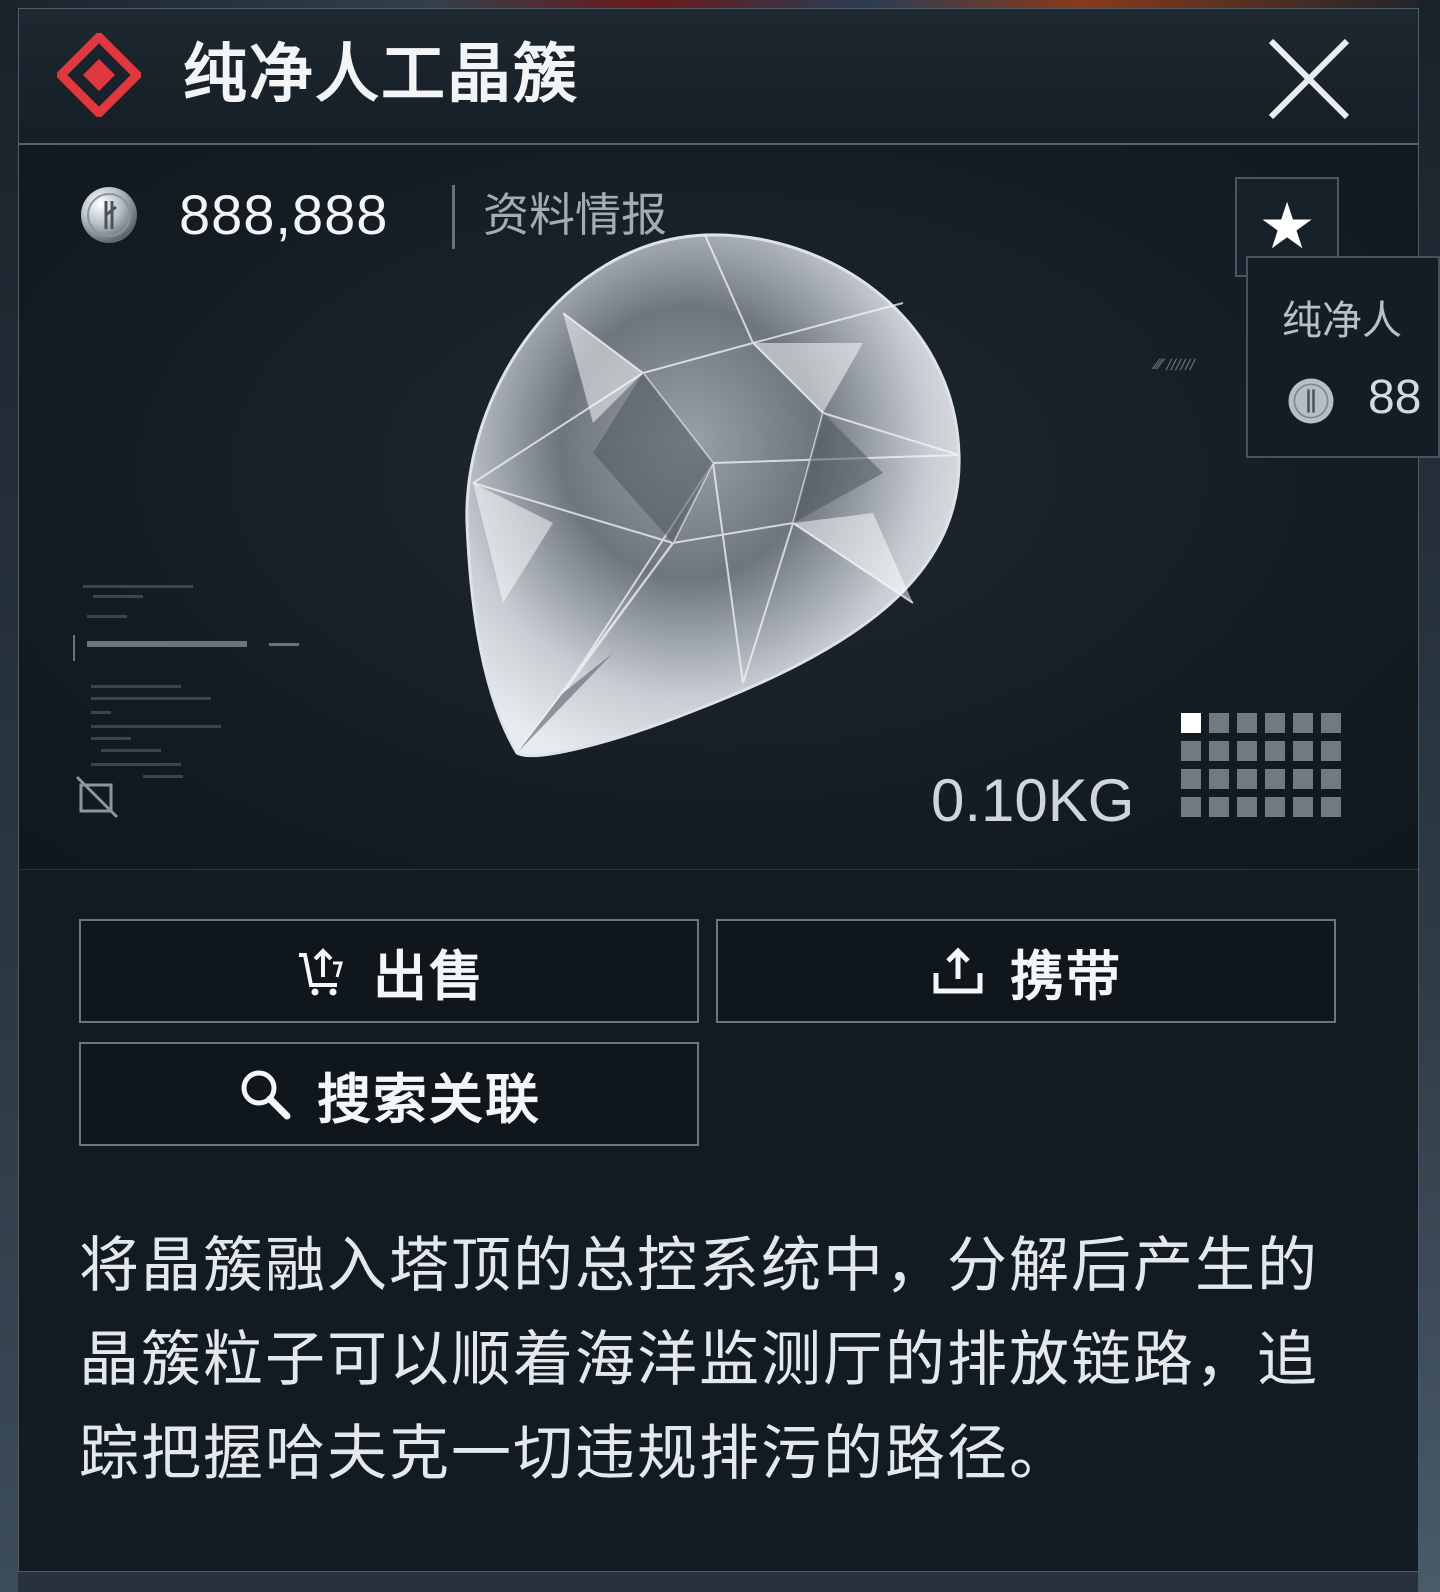 Image resolution: width=1440 pixels, height=1592 pixels. Describe the element at coordinates (429, 976) in the screenshot. I see `sell-label: 出售` at that location.